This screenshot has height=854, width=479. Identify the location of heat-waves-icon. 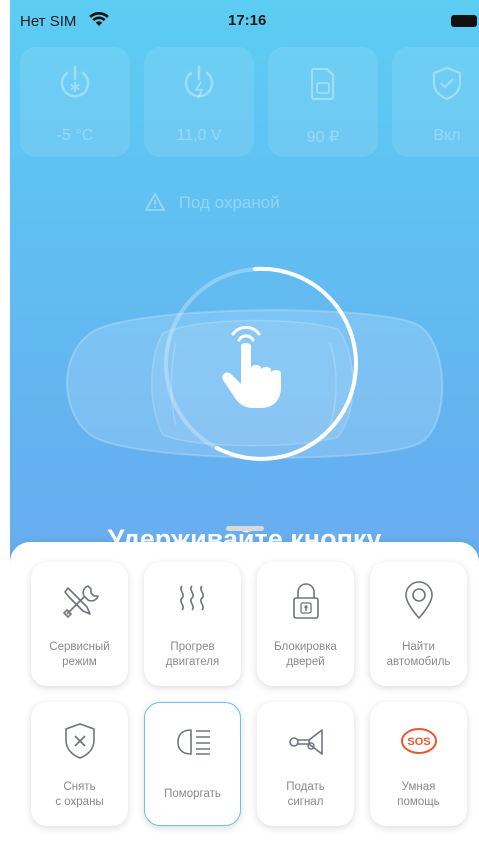
(192, 598).